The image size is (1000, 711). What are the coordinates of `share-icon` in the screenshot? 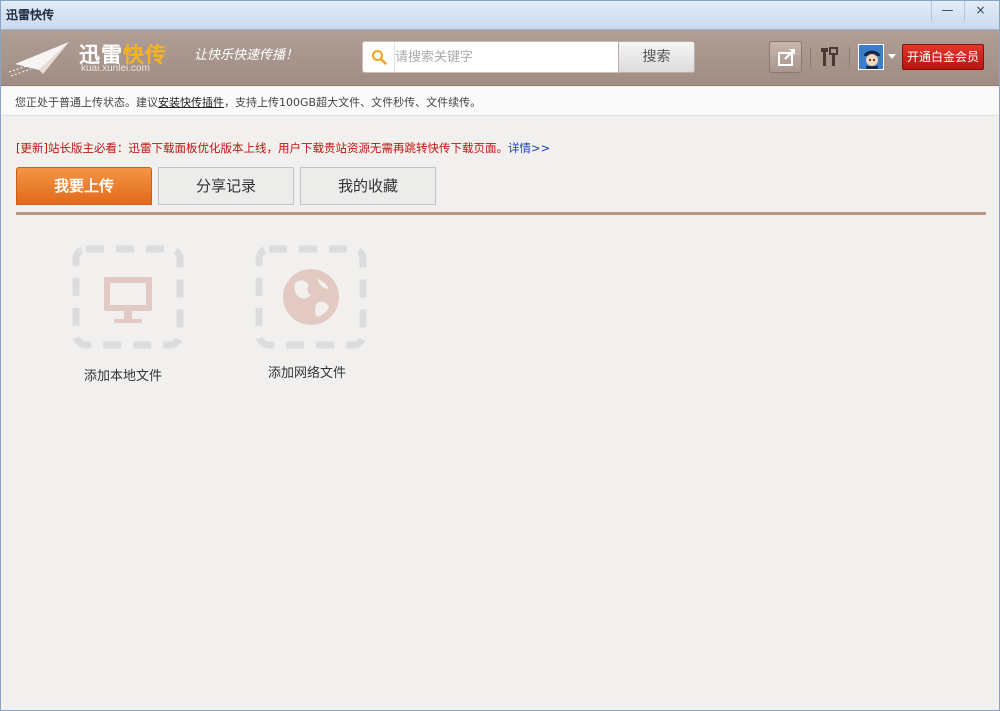 It's located at (786, 57).